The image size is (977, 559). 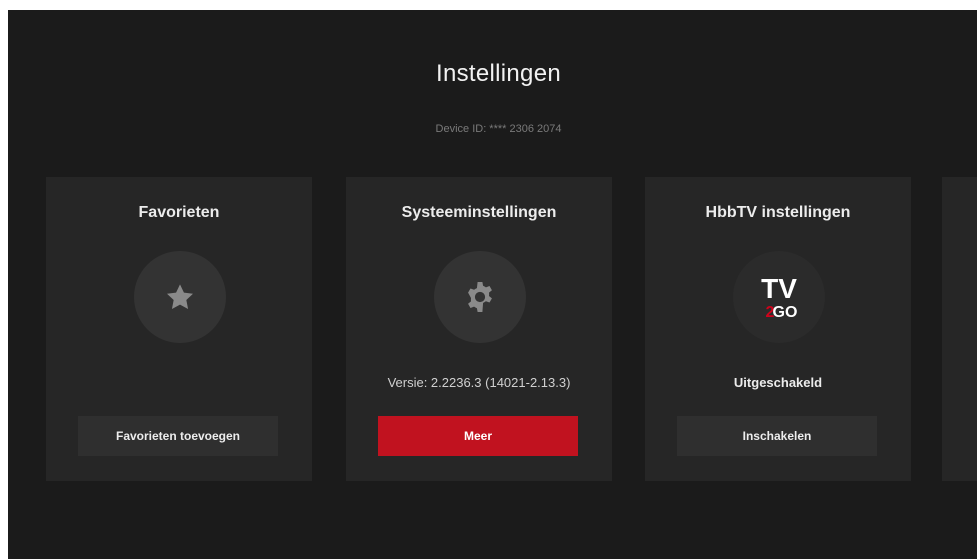 What do you see at coordinates (479, 382) in the screenshot?
I see `version-text: Versie: 2.2236.3 (14021-2.13.3)` at bounding box center [479, 382].